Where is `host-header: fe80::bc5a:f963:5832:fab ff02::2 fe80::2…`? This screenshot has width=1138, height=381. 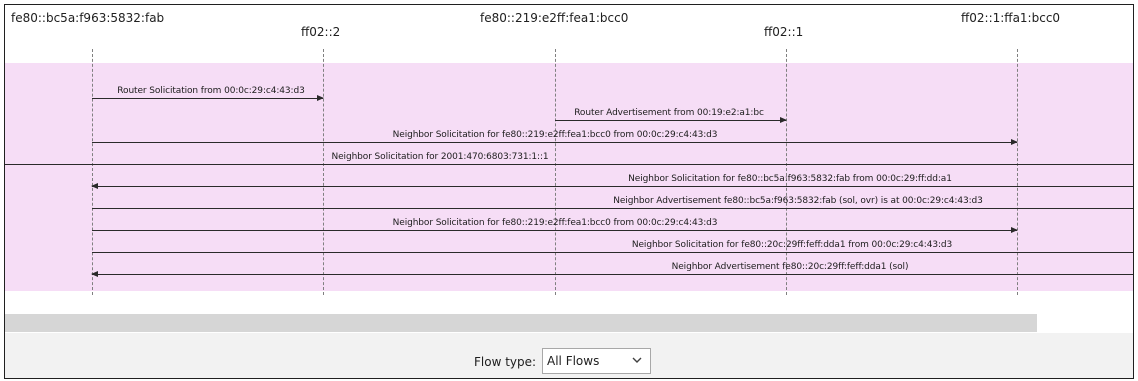
host-header: fe80::bc5a:f963:5832:fab ff02::2 fe80::2… is located at coordinates (569, 33).